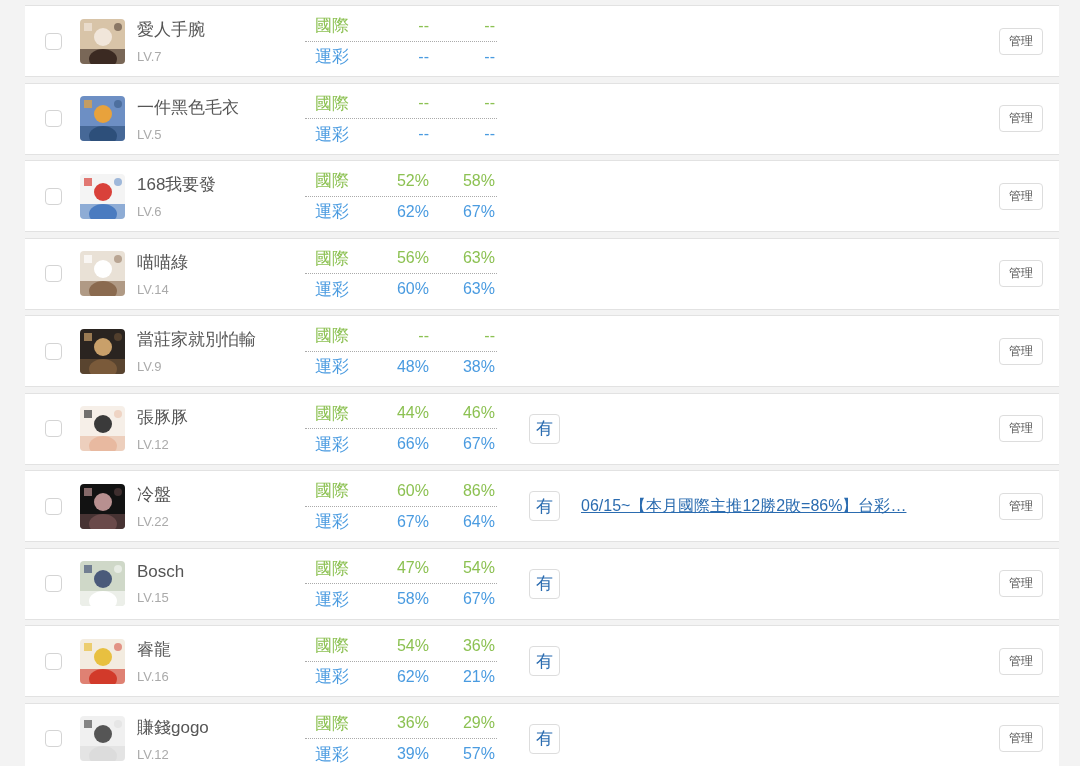 The width and height of the screenshot is (1080, 766). Describe the element at coordinates (412, 754) in the screenshot. I see `win-rate: 39%` at that location.